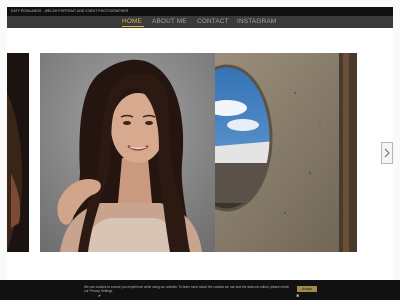 This screenshot has height=300, width=400. Describe the element at coordinates (99, 295) in the screenshot. I see `check-icon: ✔` at that location.